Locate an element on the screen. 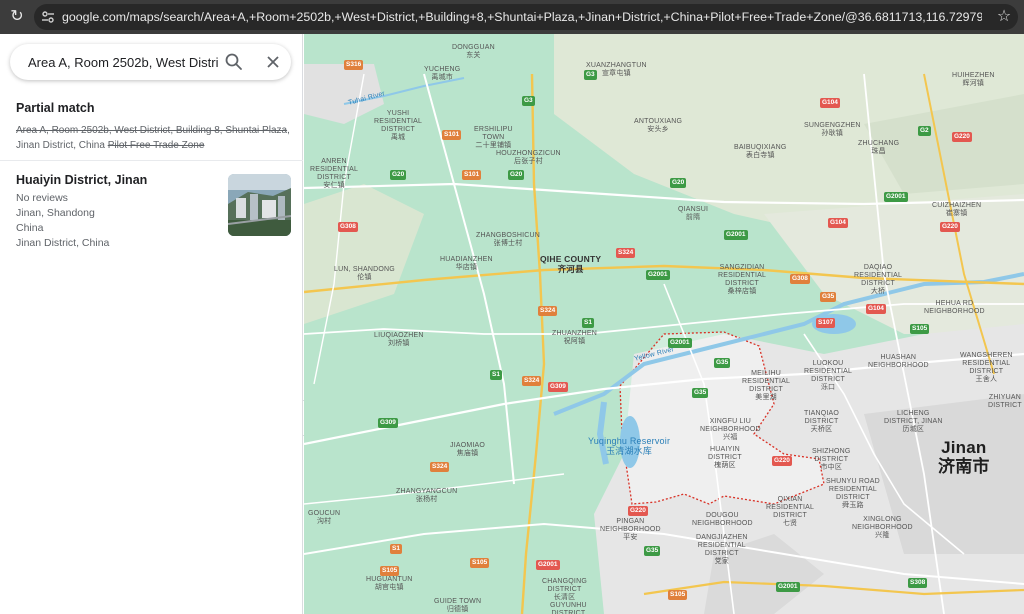 The height and width of the screenshot is (614, 1024). site-info-icon is located at coordinates (48, 17).